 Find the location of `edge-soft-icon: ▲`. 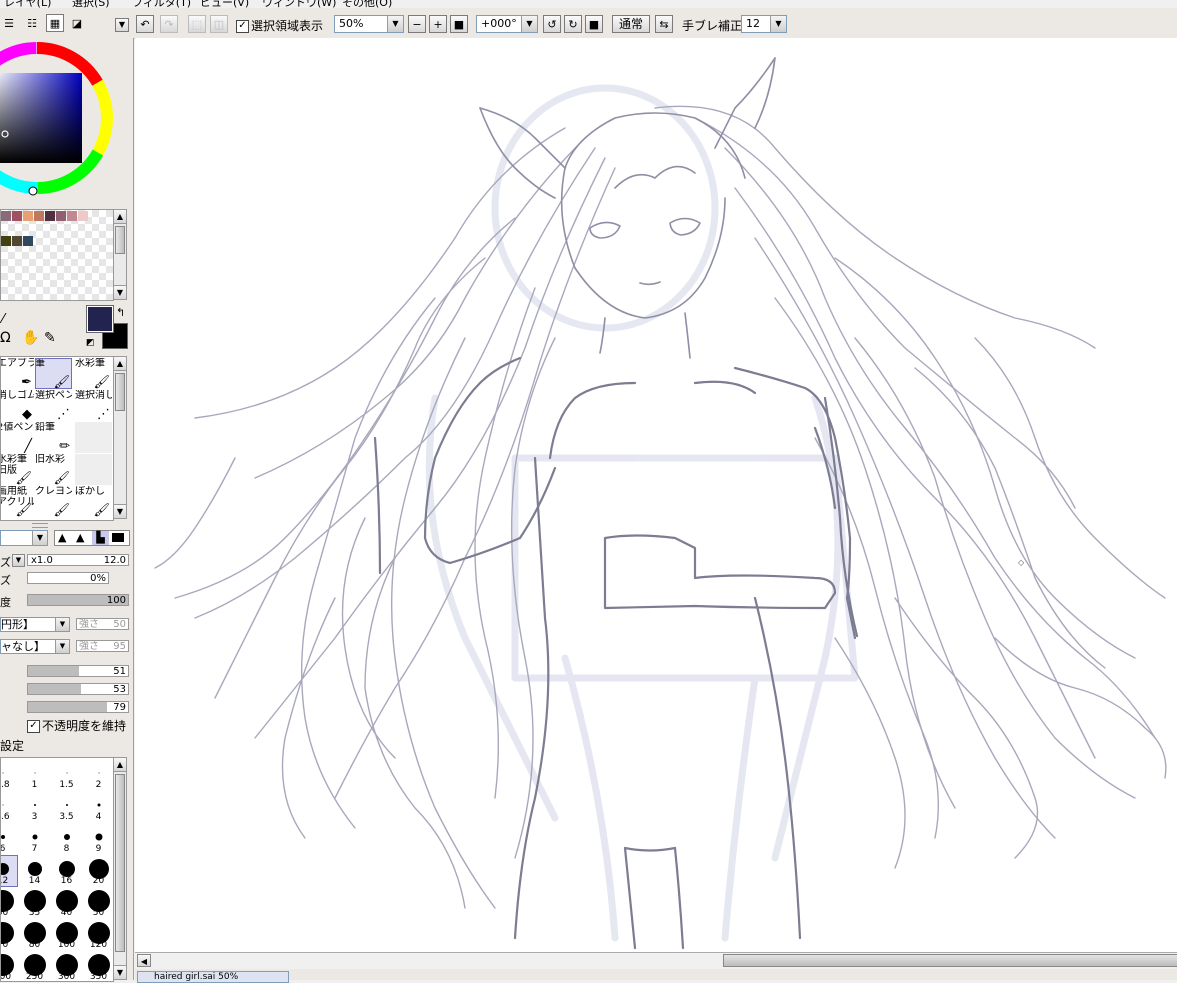

edge-soft-icon: ▲ is located at coordinates (62, 537).